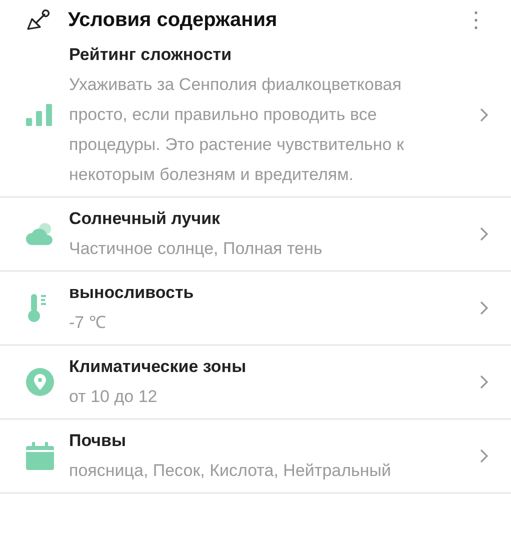 The height and width of the screenshot is (540, 511). I want to click on info-row: Климатические зоны от 10 до 12, so click(255, 383).